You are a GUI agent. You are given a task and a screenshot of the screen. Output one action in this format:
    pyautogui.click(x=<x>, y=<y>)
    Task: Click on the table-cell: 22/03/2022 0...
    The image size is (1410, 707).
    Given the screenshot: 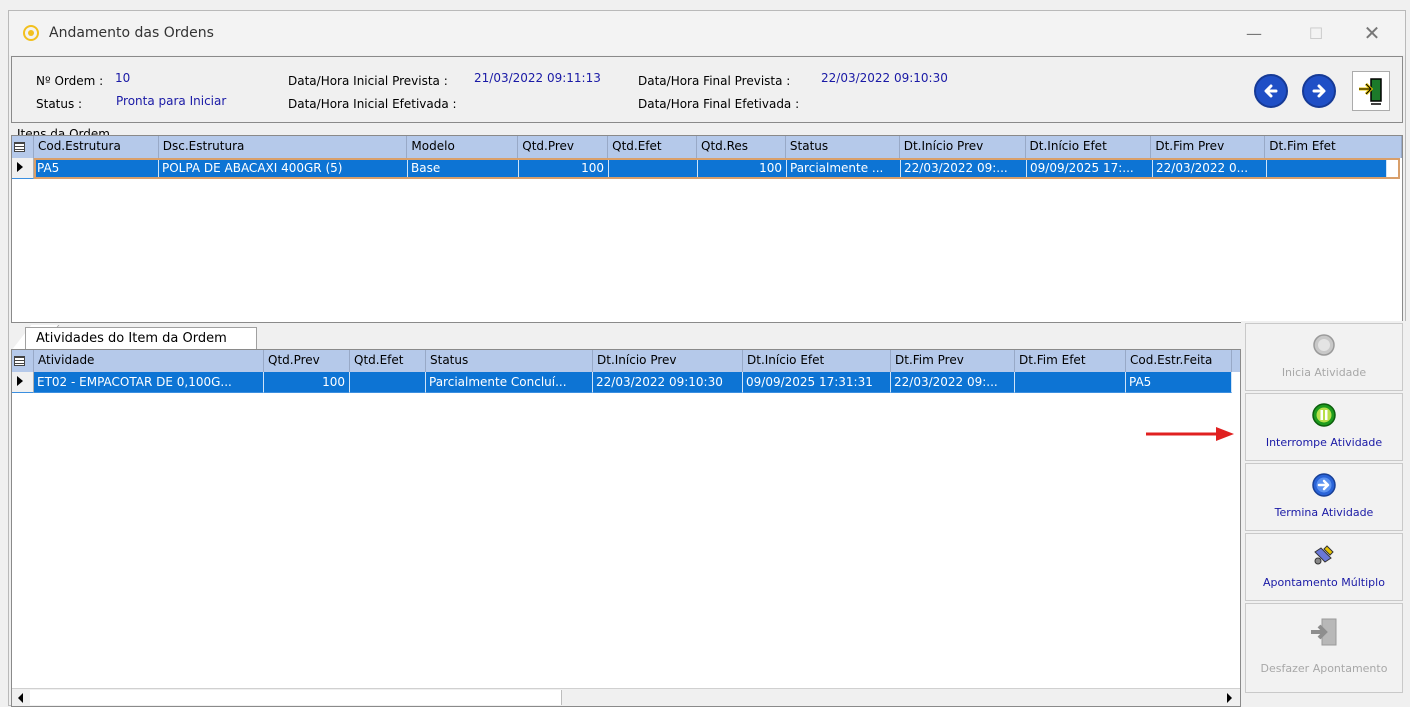 What is the action you would take?
    pyautogui.click(x=1210, y=168)
    